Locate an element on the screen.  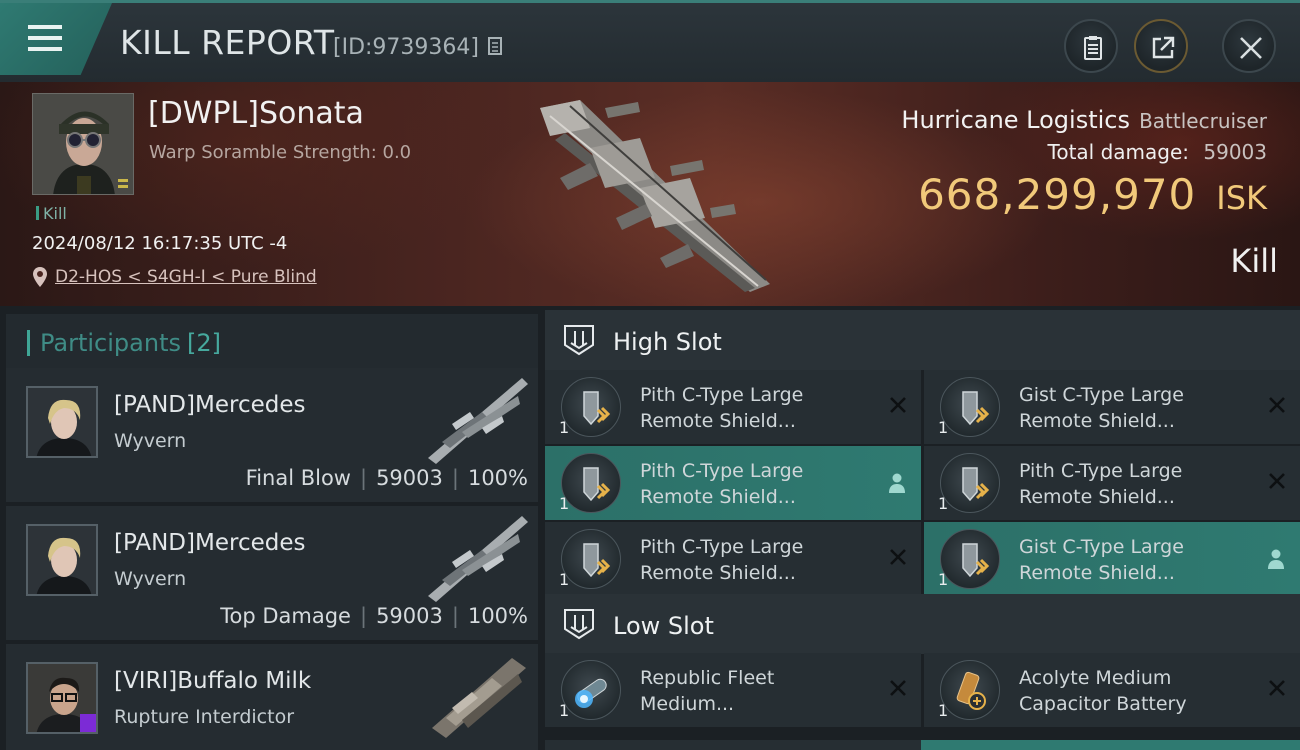
victim-ship-name: Hurricane Logistics is located at coordinates (1015, 120).